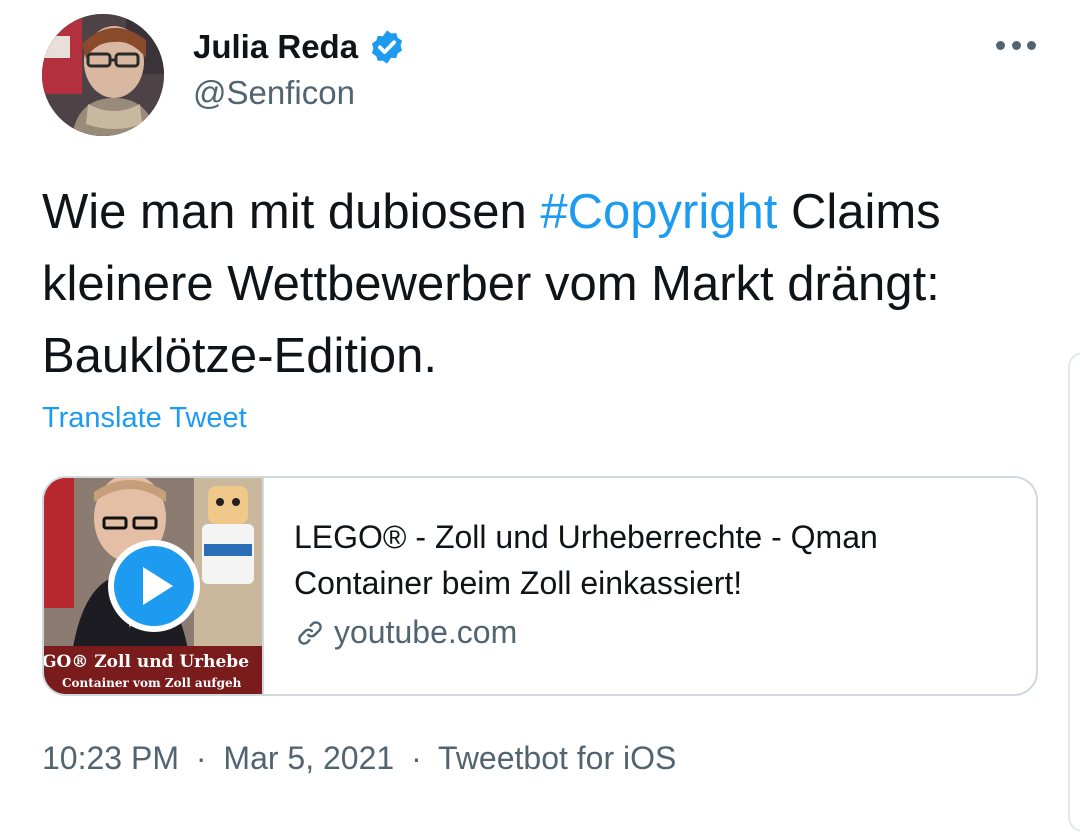 The image size is (1080, 832). I want to click on author-name-row: Julia Reda, so click(299, 47).